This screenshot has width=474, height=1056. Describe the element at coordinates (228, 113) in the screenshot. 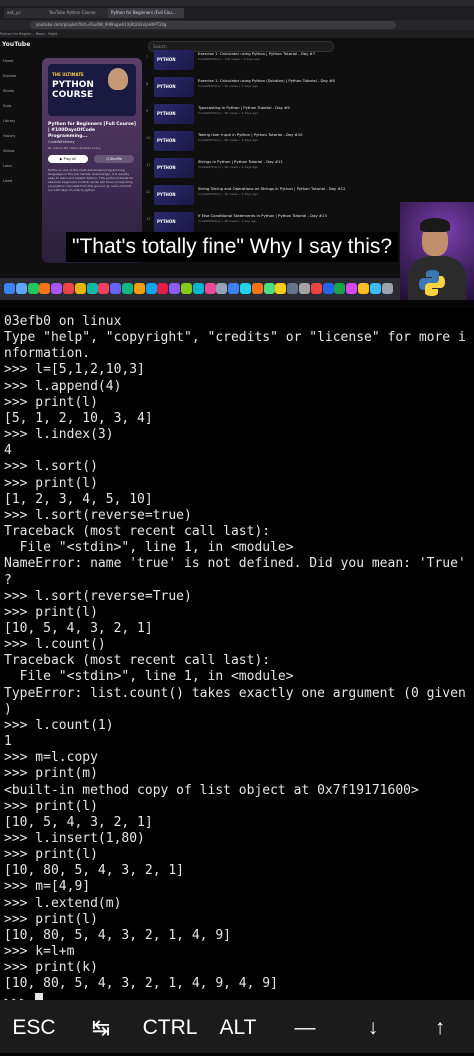

I see `video-subtitle: CodeWithHarry • 9K views • 3 days ago` at that location.